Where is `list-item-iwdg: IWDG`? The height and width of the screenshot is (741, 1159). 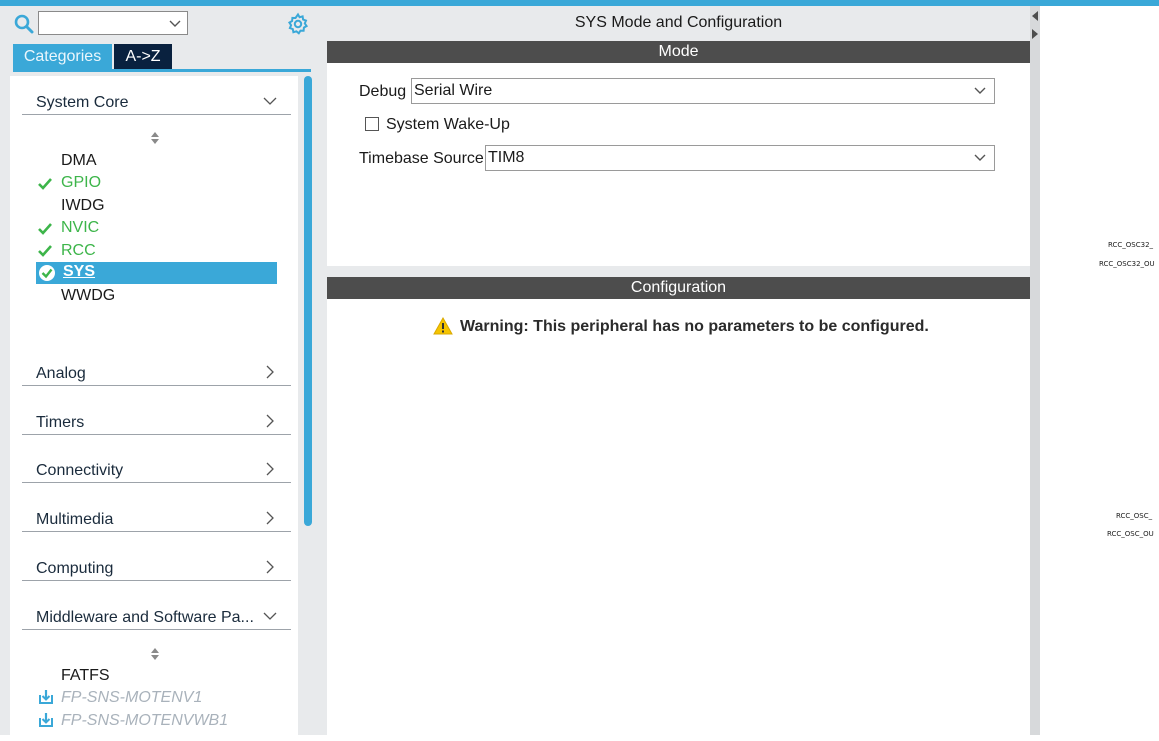 list-item-iwdg: IWDG is located at coordinates (83, 206).